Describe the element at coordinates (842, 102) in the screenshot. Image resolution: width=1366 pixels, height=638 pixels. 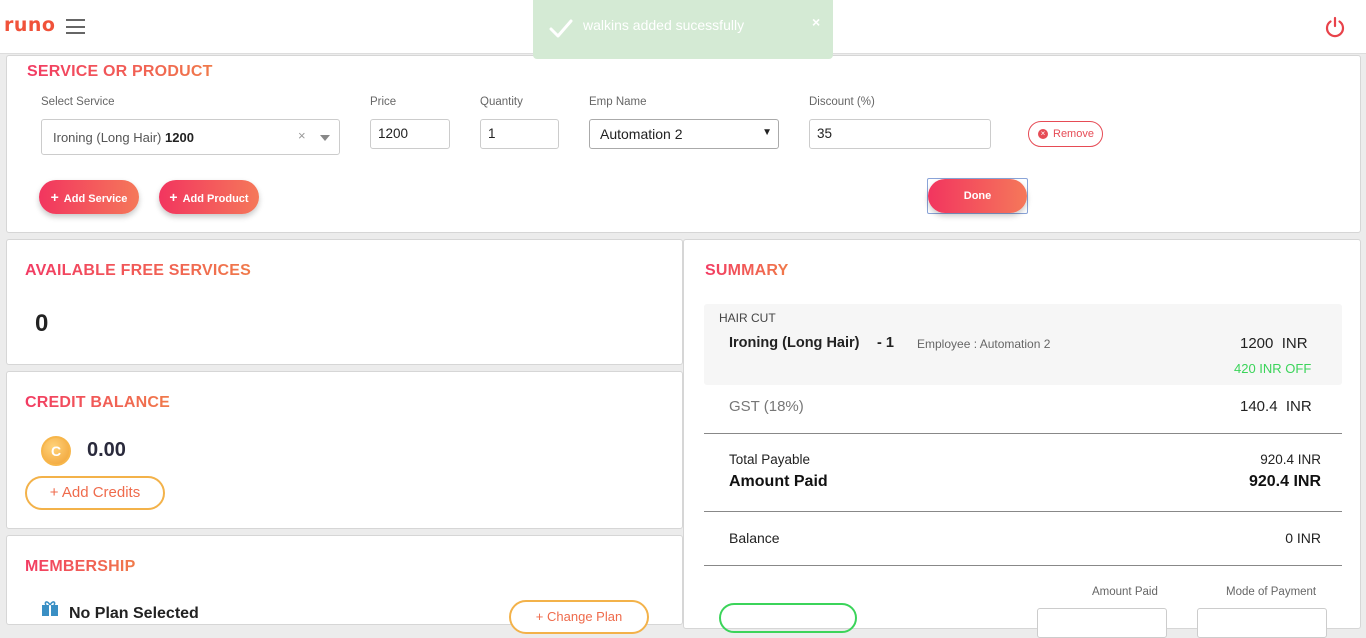
I see `discount-label: Discount (%)` at that location.